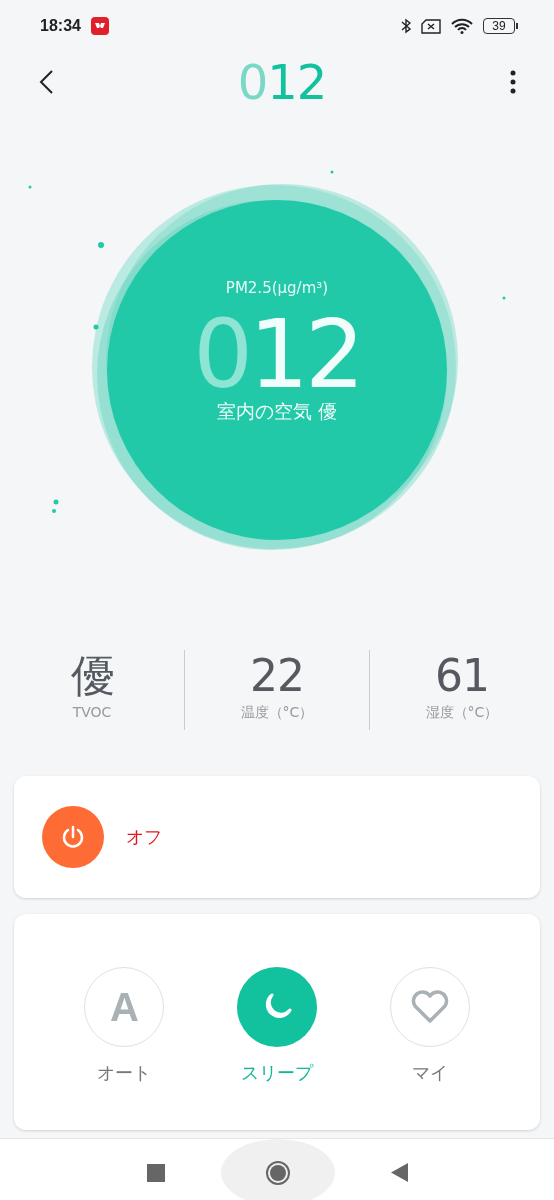 The width and height of the screenshot is (554, 1200). What do you see at coordinates (92, 712) in the screenshot?
I see `stat-label: TVOC` at bounding box center [92, 712].